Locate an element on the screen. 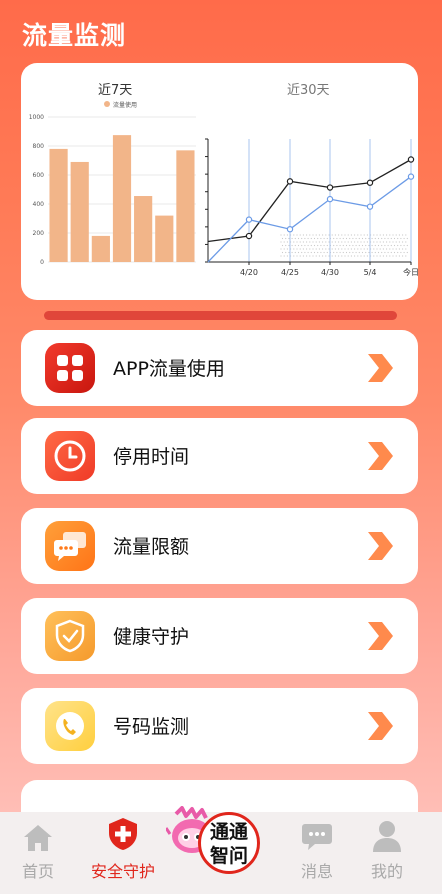  legend-label: 流量使用 is located at coordinates (125, 105).